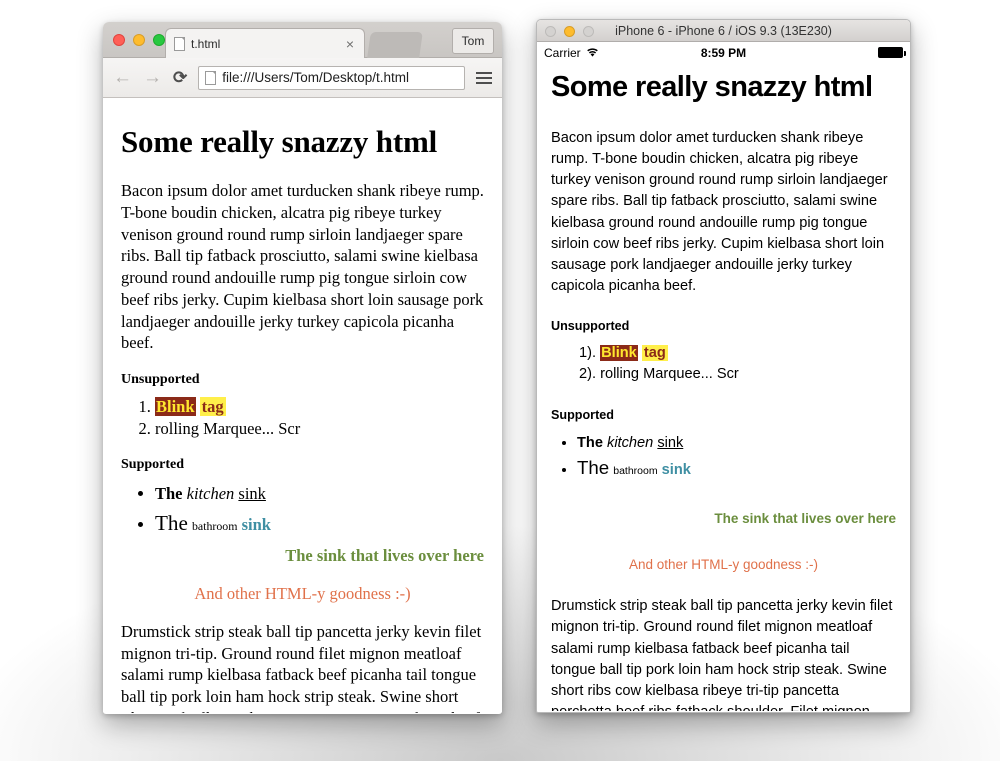 The image size is (1000, 761). What do you see at coordinates (319, 406) in the screenshot?
I see `list-item: Blink tag` at bounding box center [319, 406].